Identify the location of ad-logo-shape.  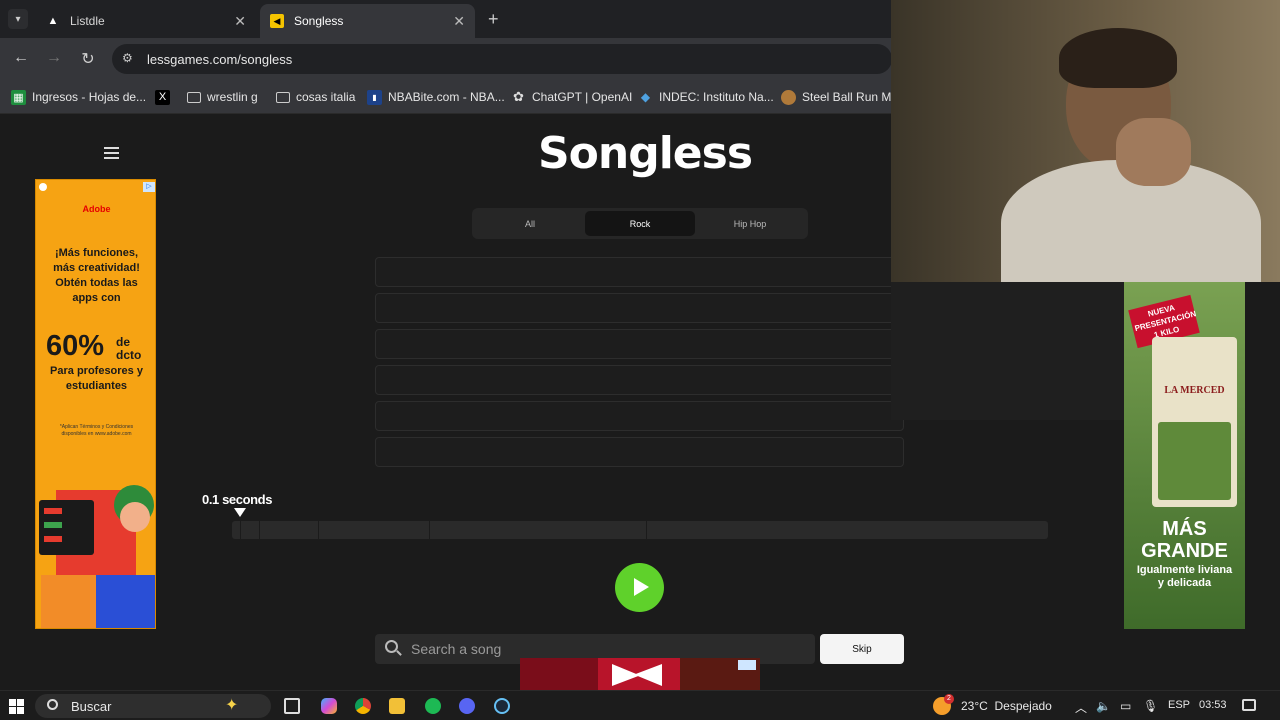
(637, 675).